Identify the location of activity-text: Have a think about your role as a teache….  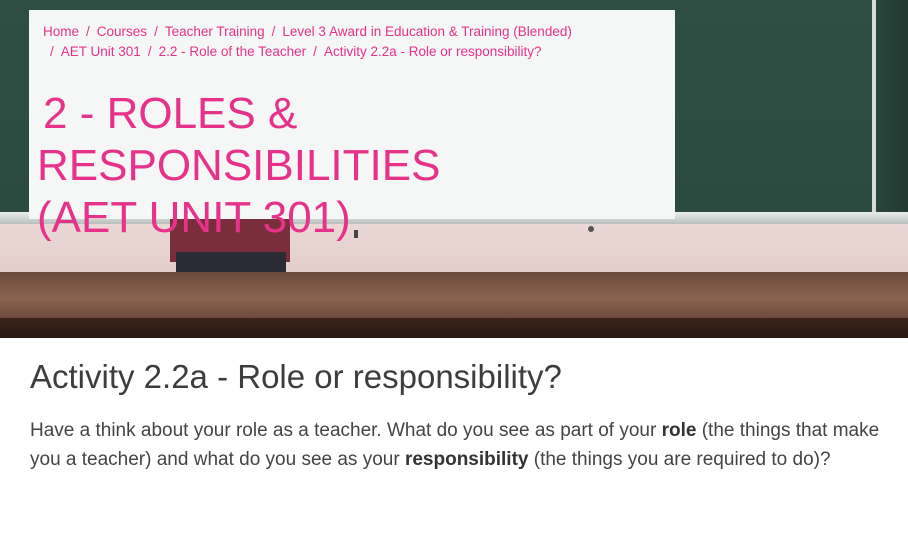
(346, 430).